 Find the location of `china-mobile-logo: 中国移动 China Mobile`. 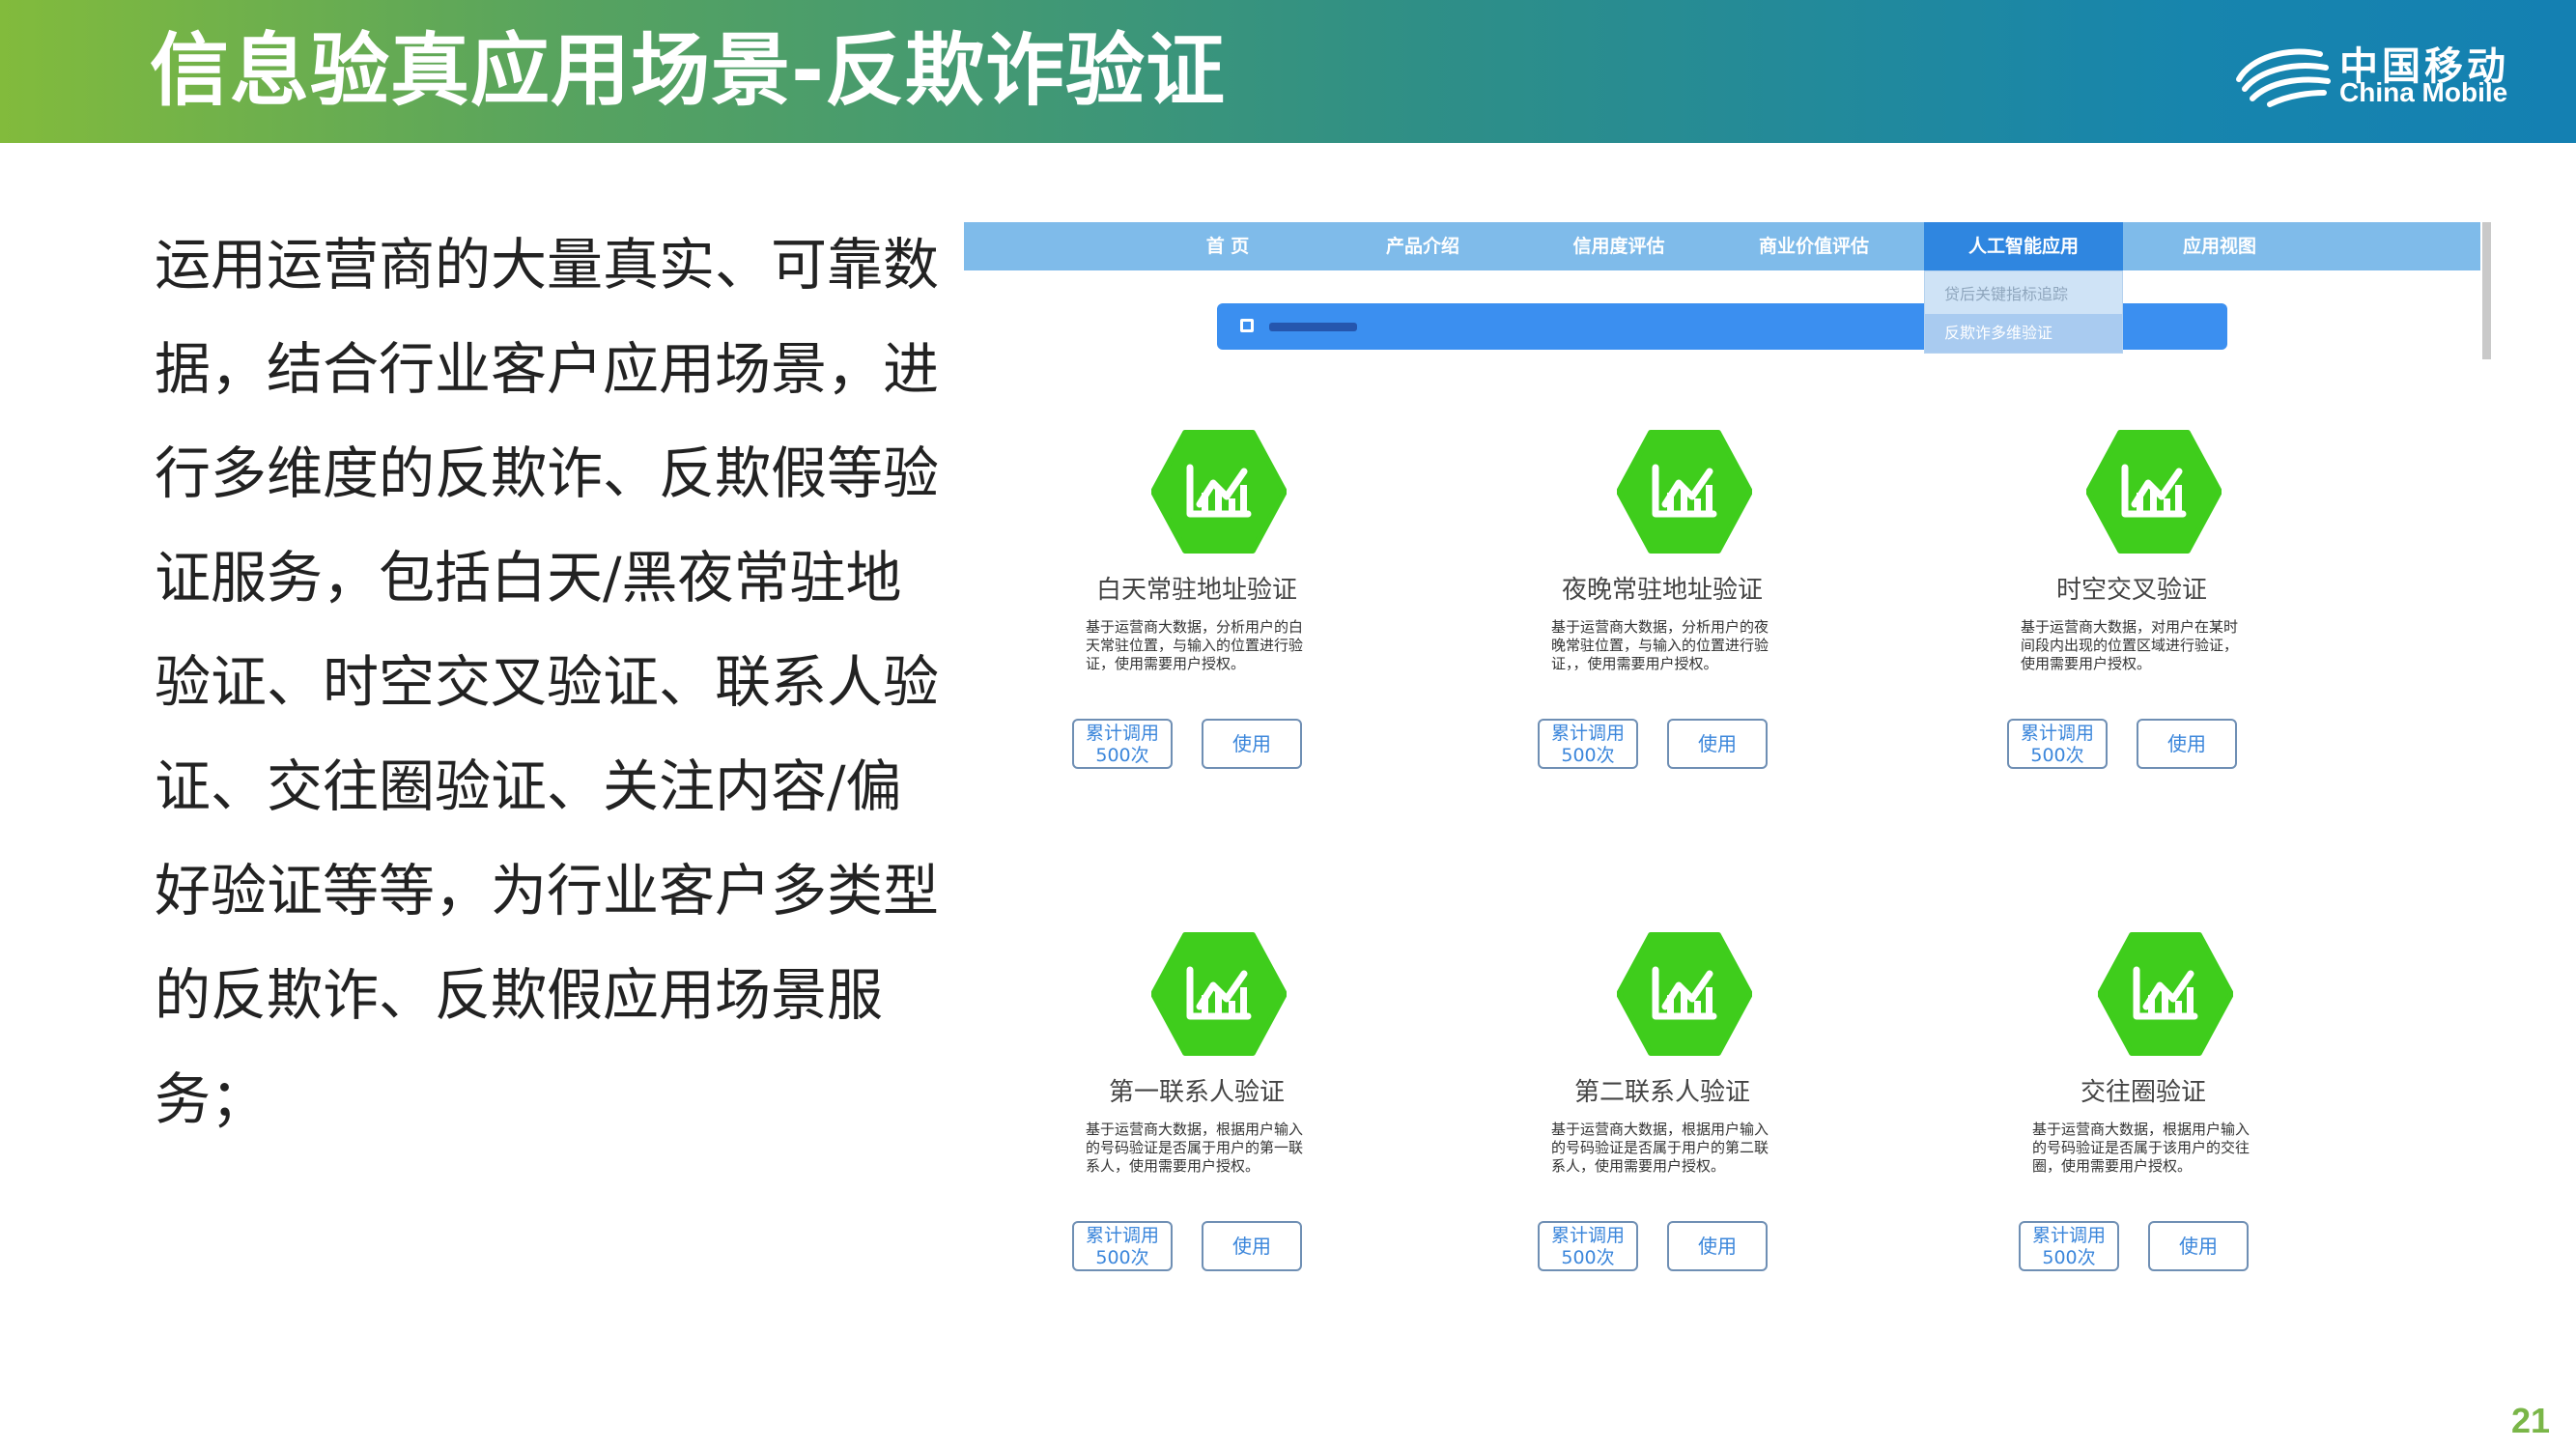

china-mobile-logo: 中国移动 China Mobile is located at coordinates (2376, 72).